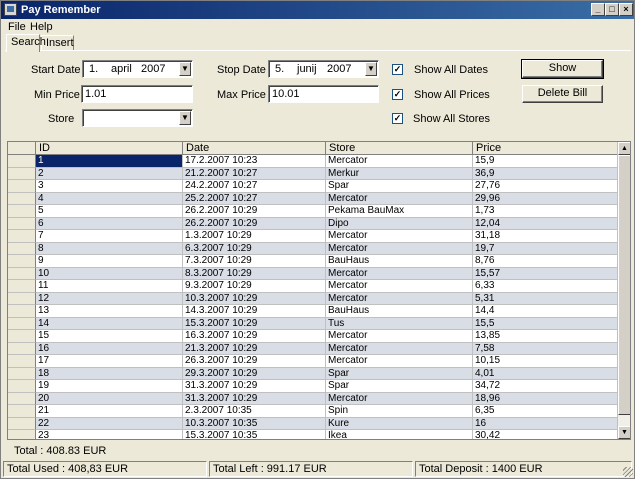 The height and width of the screenshot is (479, 635). Describe the element at coordinates (313, 336) in the screenshot. I see `table-row: 15 16.3.2007 10:29 Mercator 13,85` at that location.